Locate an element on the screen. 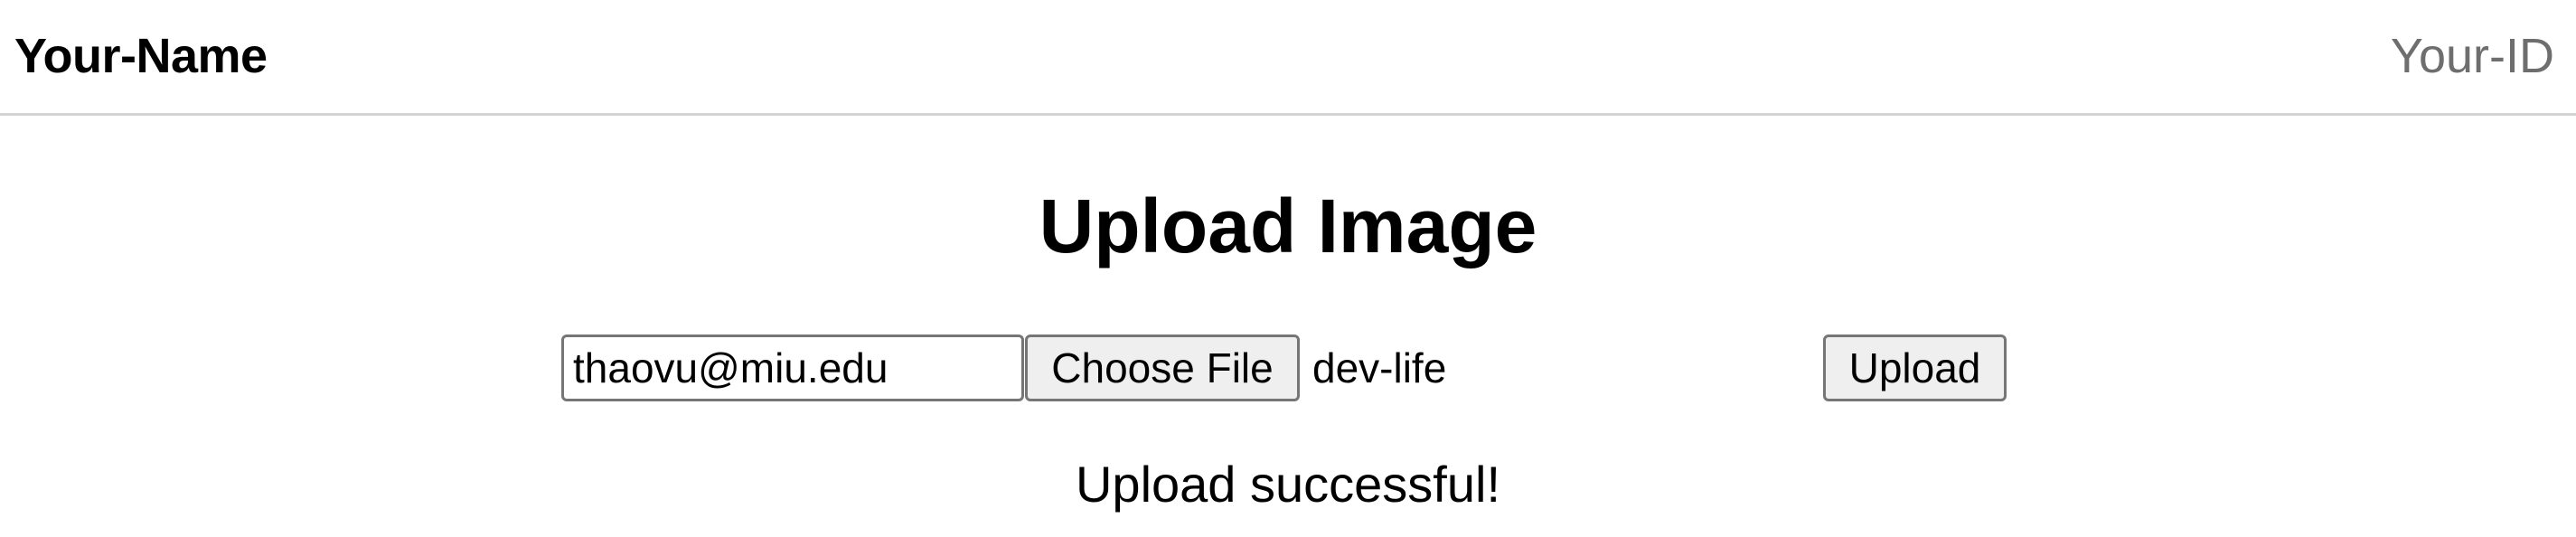 The height and width of the screenshot is (537, 2576). upload-form: Choose File dev-life Upload is located at coordinates (1288, 368).